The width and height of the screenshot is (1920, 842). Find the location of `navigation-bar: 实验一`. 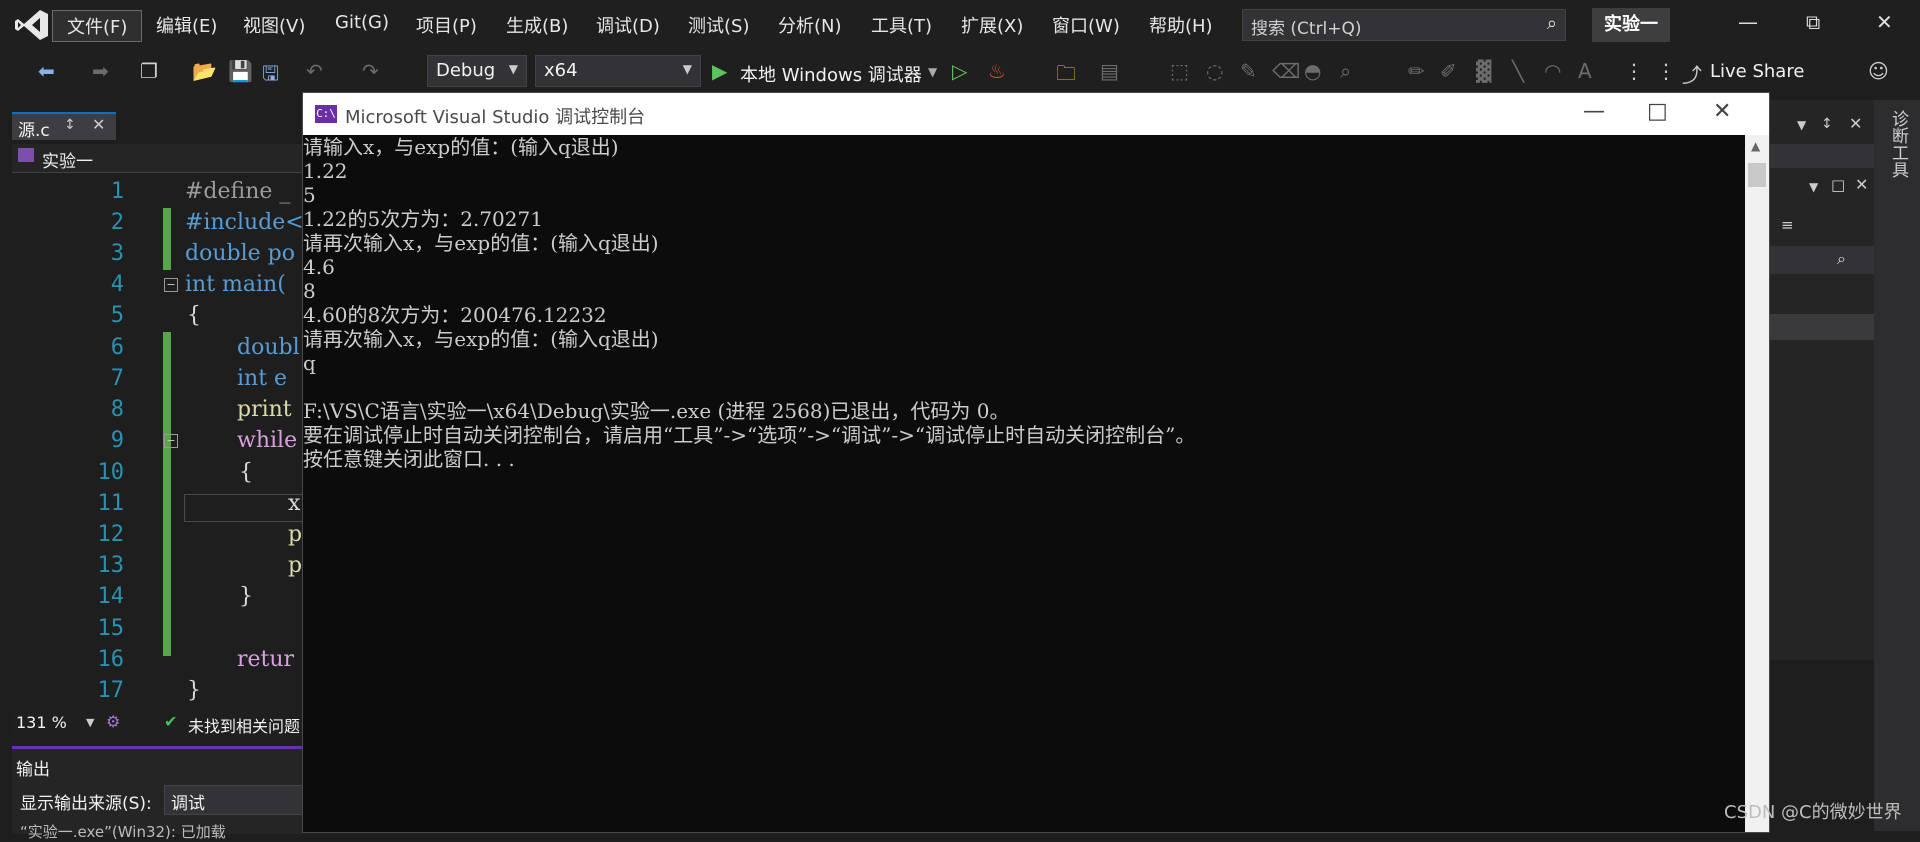

navigation-bar: 实验一 is located at coordinates (157, 158).